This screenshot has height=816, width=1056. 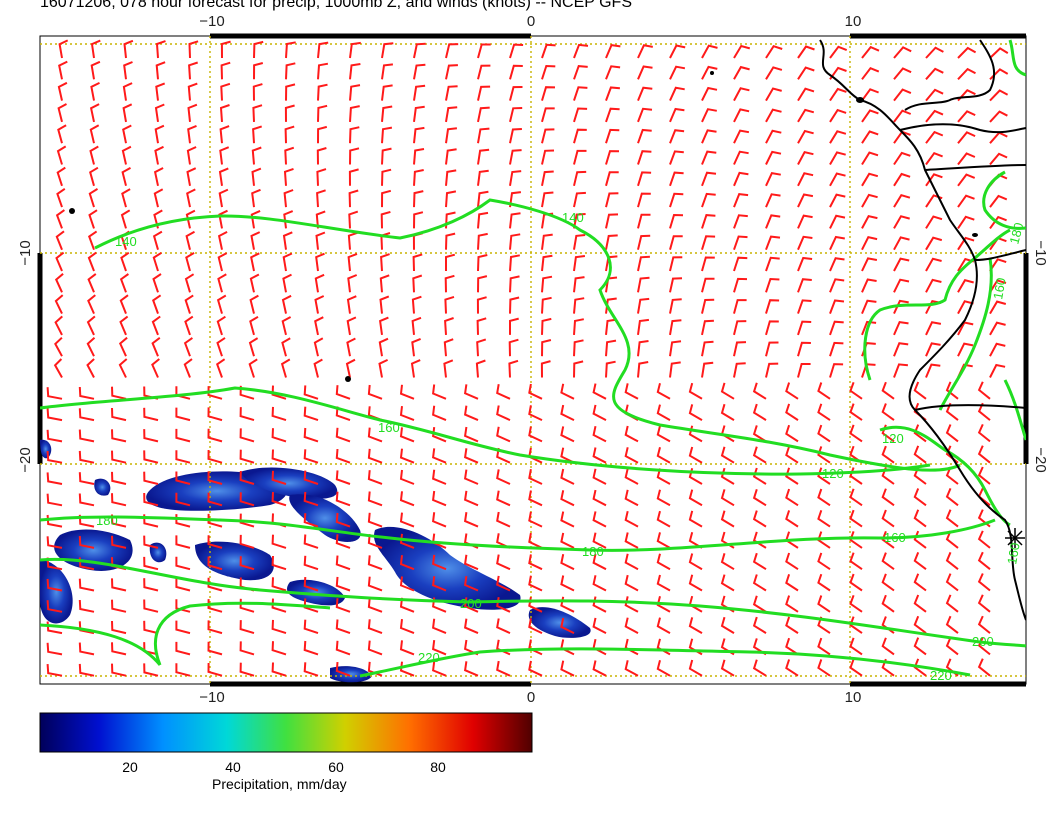 I want to click on colorbar-label: Precipitation, mm/day, so click(x=279, y=784).